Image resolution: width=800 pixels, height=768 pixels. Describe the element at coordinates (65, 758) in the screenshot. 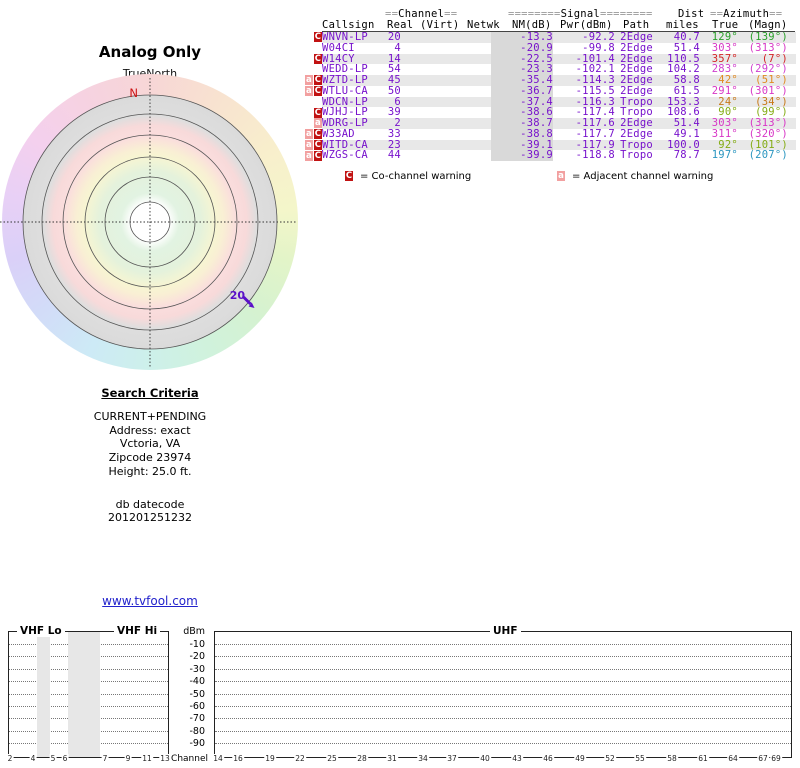

I see `vhf-channel-tick: 6` at that location.